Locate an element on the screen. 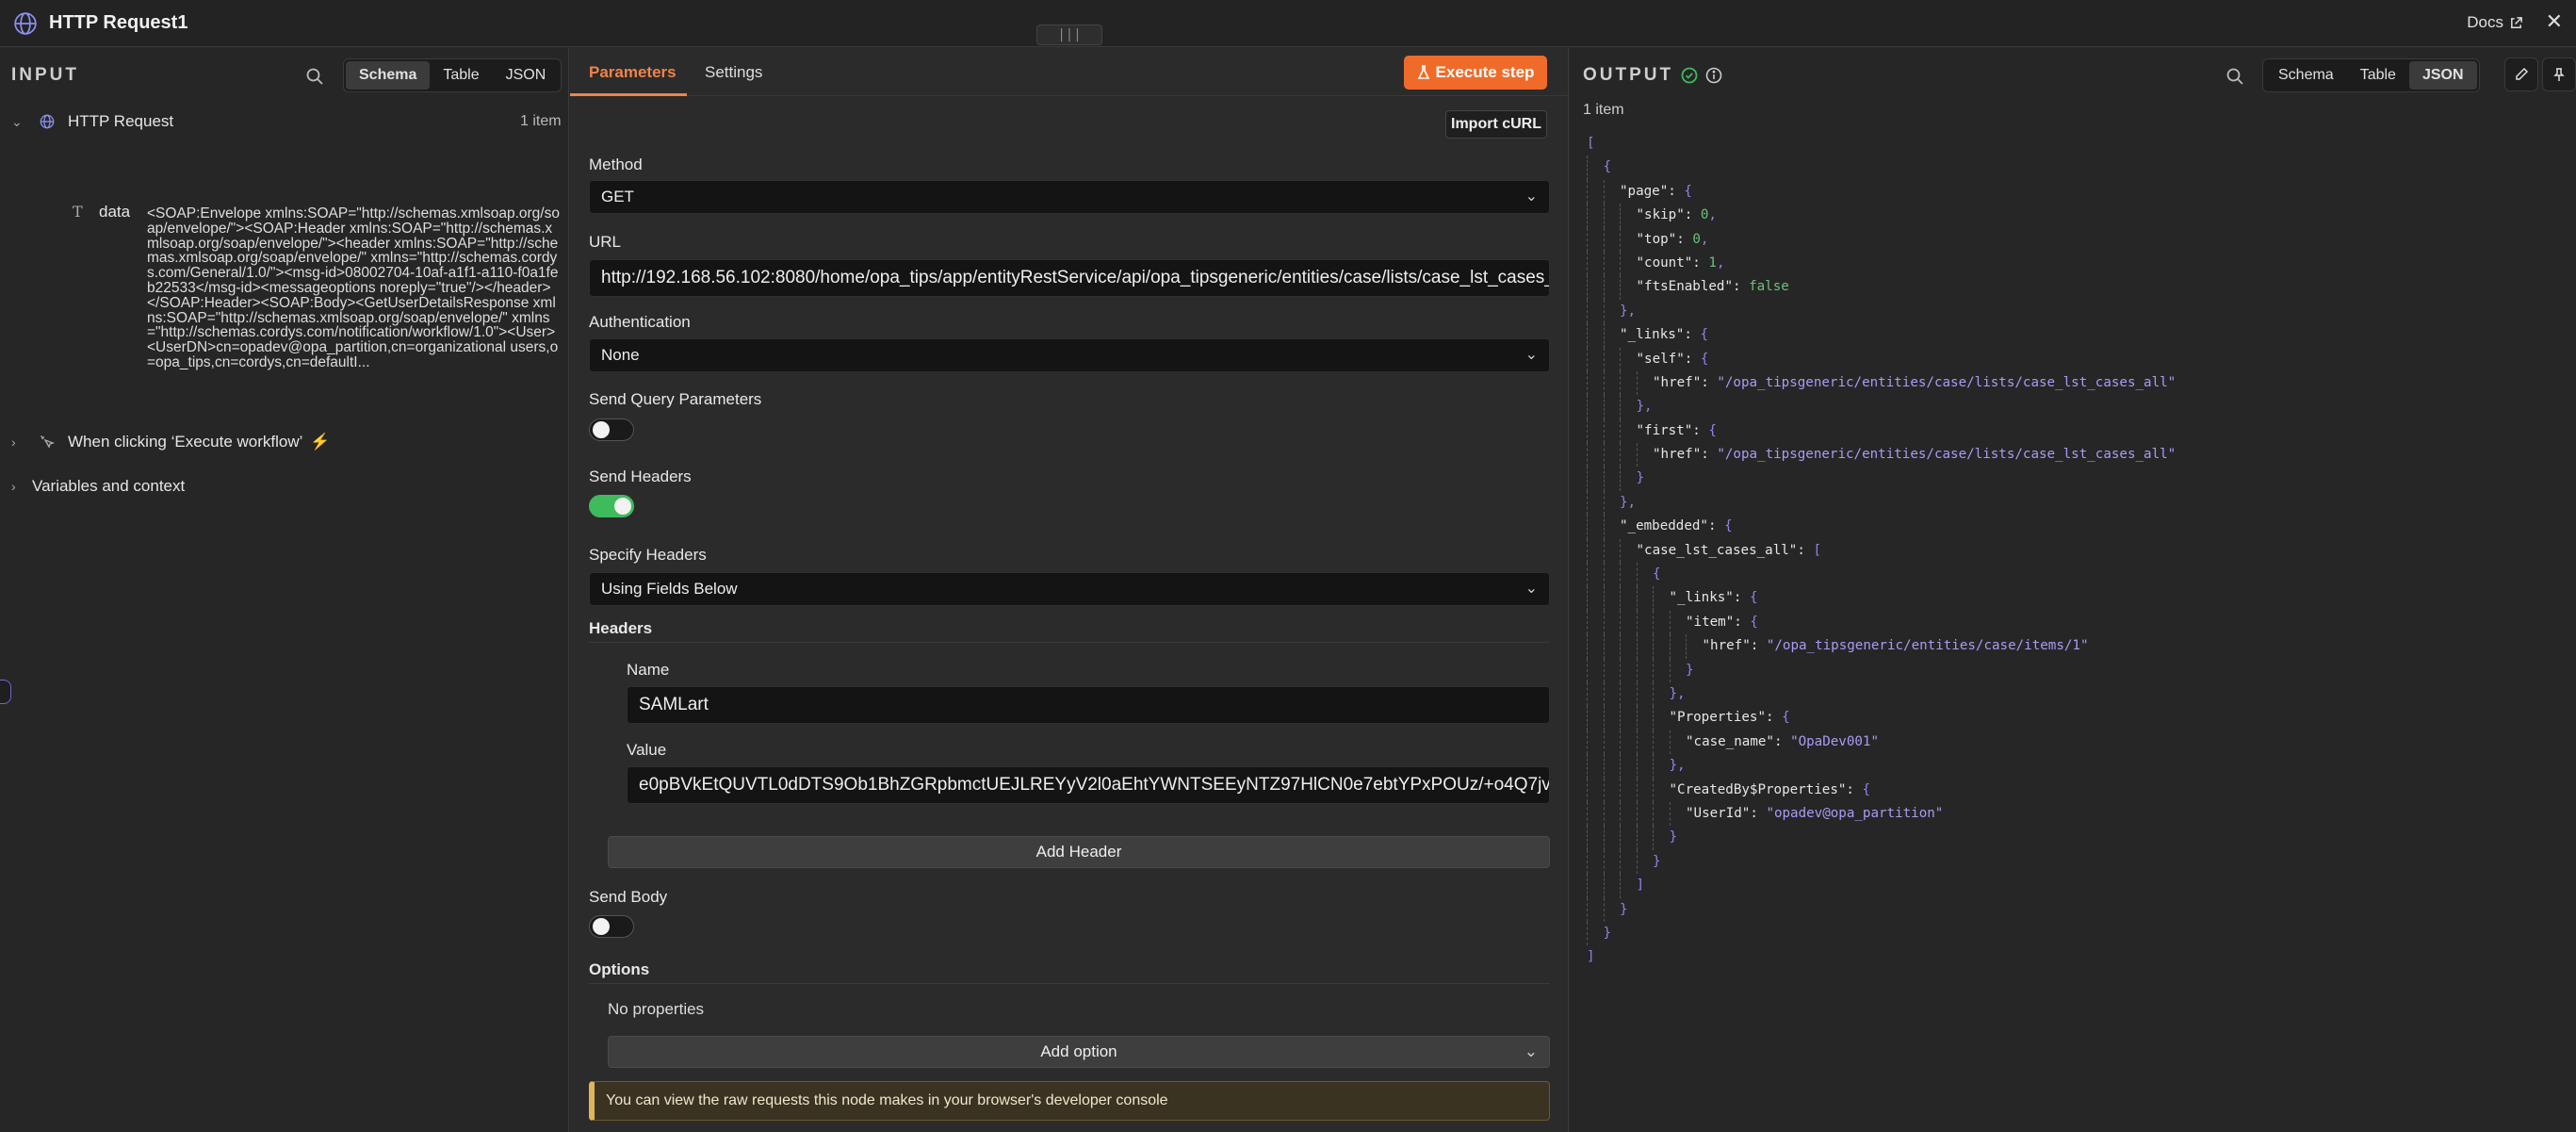 Image resolution: width=2576 pixels, height=1132 pixels. tab-settings: Settings is located at coordinates (733, 73).